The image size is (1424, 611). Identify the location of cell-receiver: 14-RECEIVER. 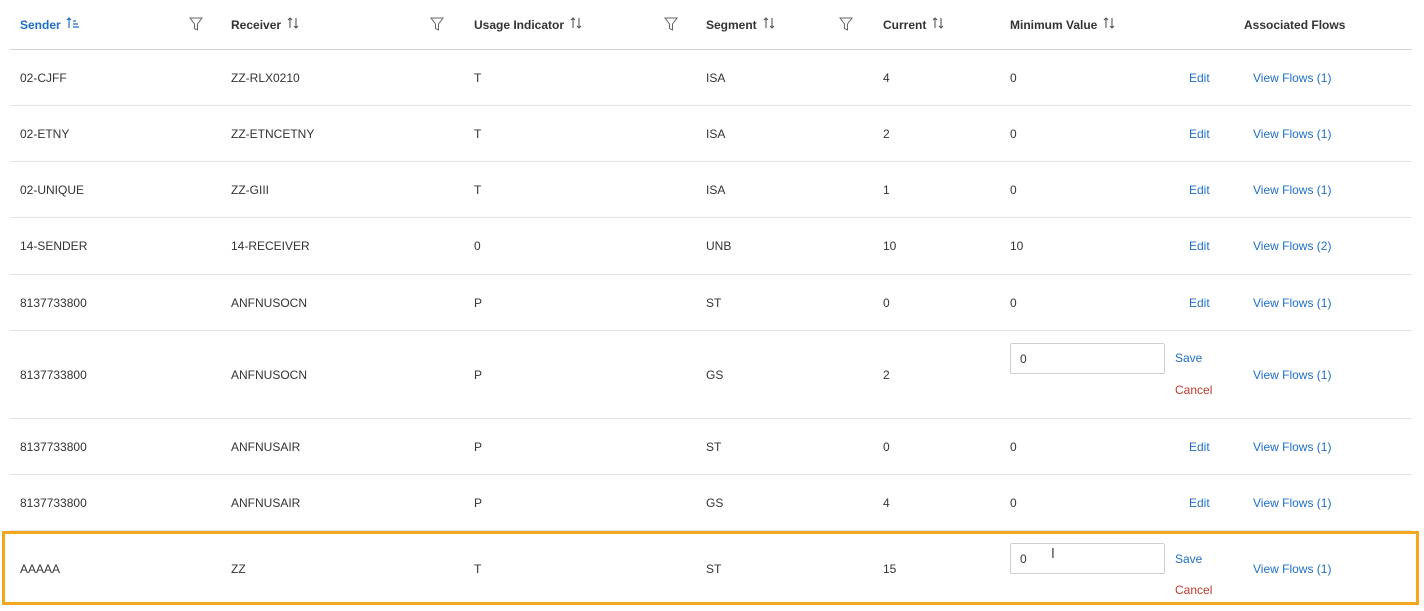
(270, 246).